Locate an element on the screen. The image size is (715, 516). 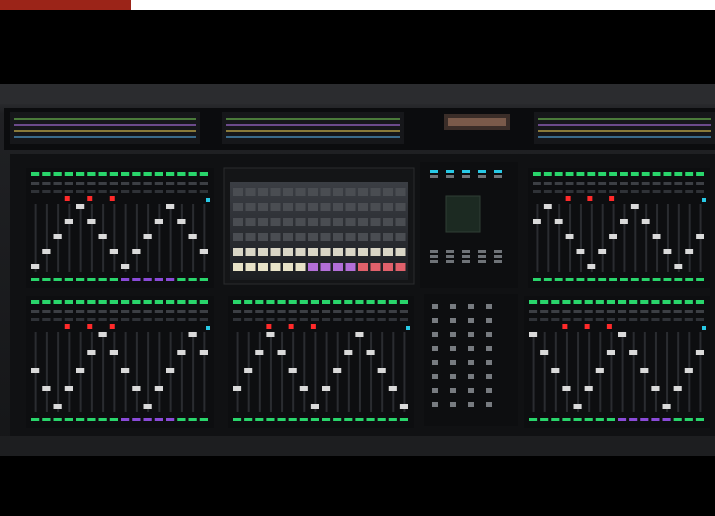
meter-bridge-groups is located at coordinates (362, 128).